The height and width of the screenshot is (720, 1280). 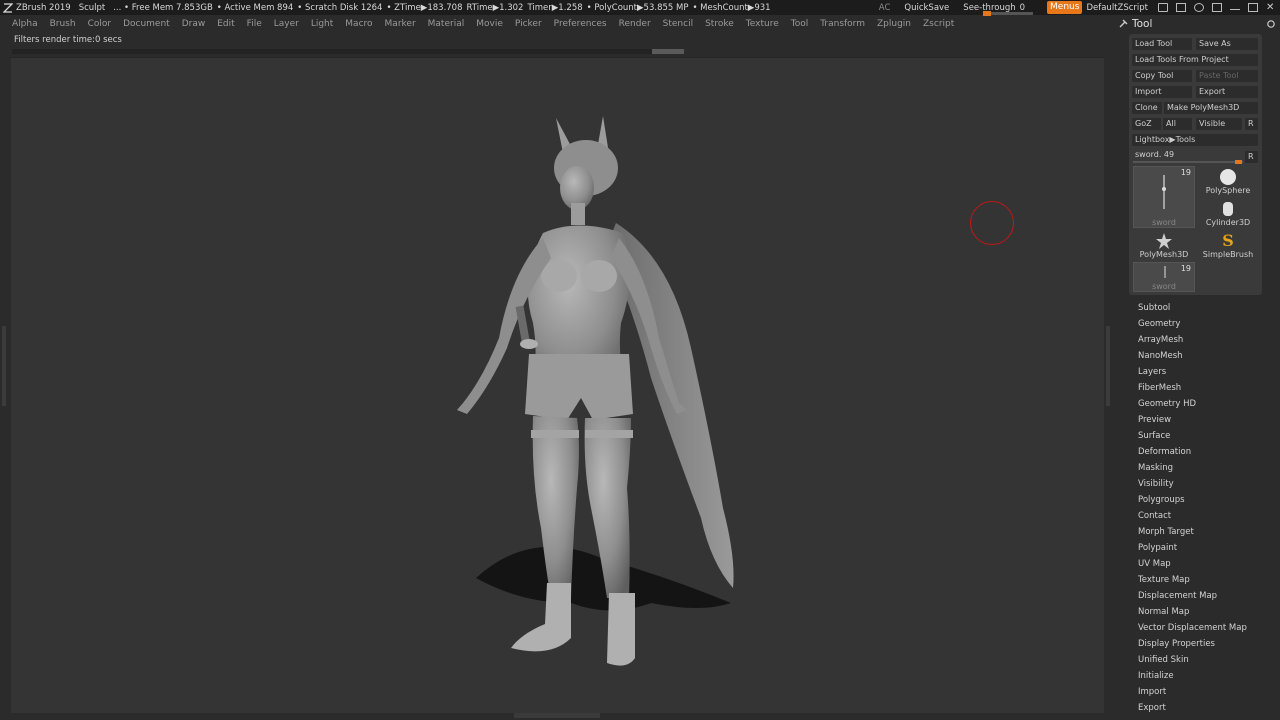 What do you see at coordinates (489, 24) in the screenshot?
I see `menu-movie: Movie` at bounding box center [489, 24].